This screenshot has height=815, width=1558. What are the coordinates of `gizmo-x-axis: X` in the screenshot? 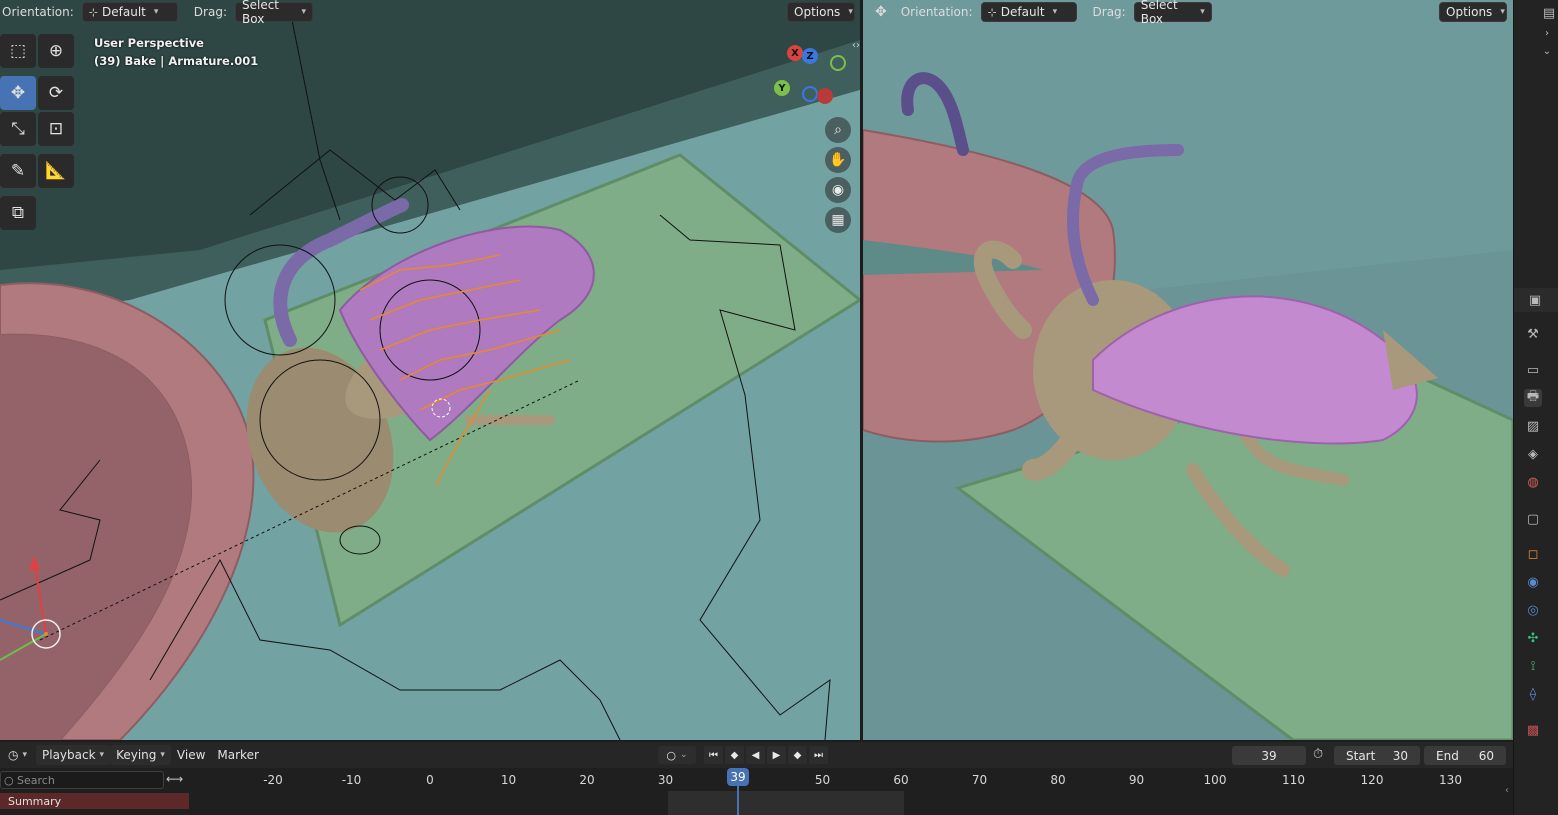 It's located at (795, 53).